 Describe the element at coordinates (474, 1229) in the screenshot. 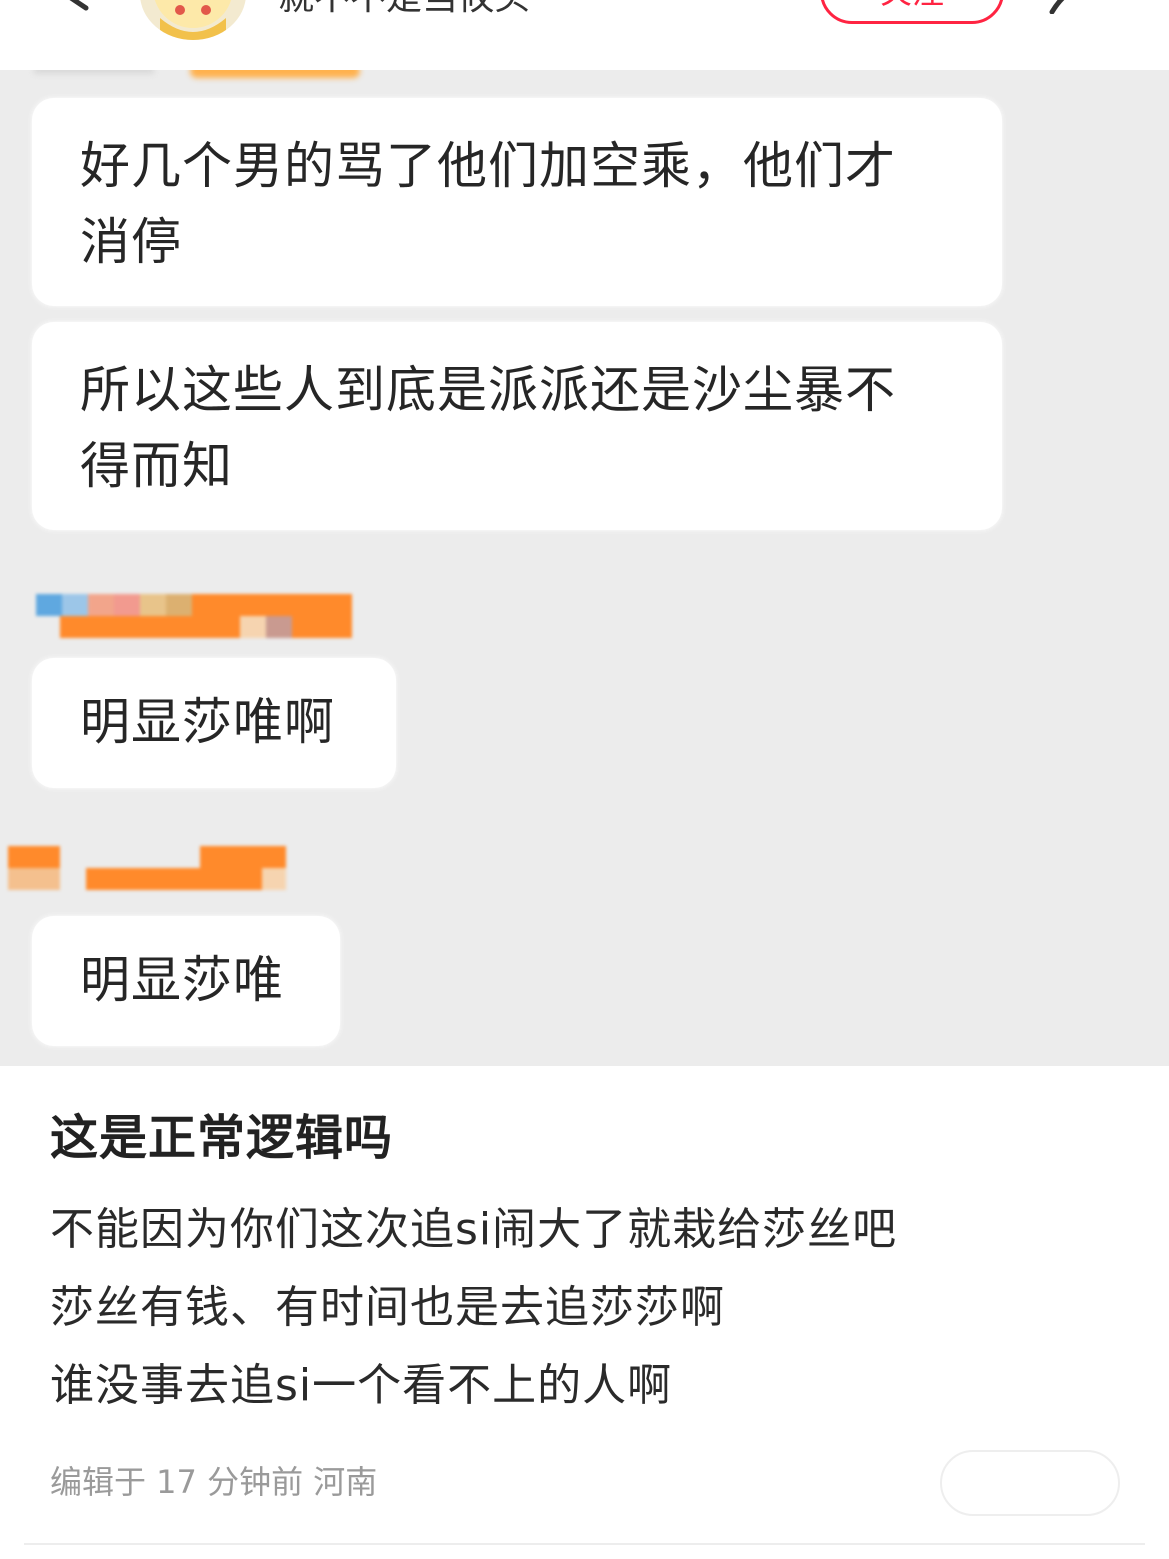

I see `post-body-line: 不能因为你们这次追si闹大了就栽给莎丝吧` at that location.